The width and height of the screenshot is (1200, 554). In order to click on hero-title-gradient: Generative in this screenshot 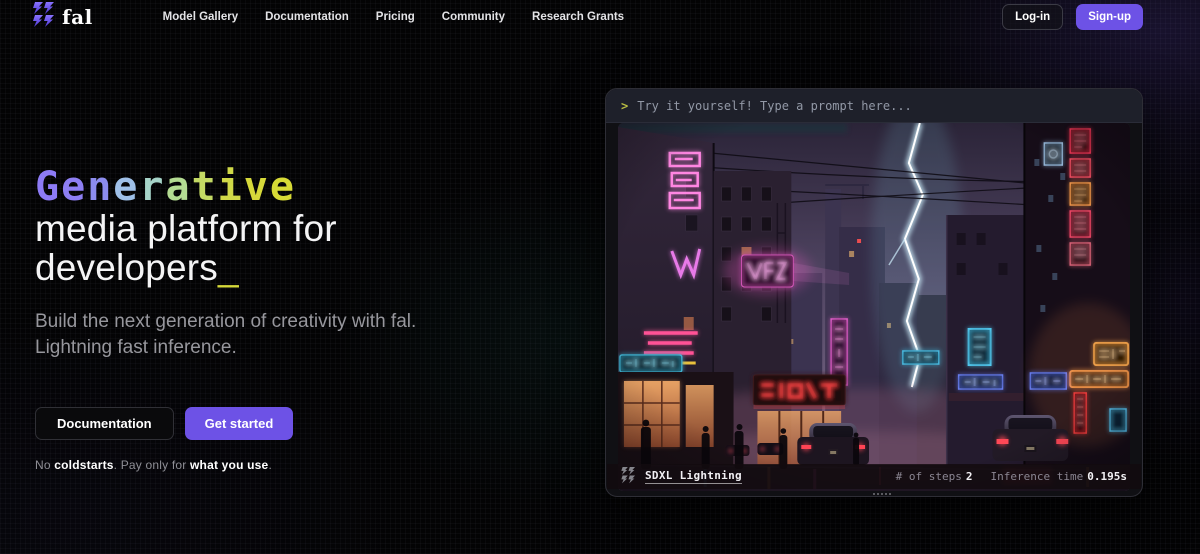, I will do `click(165, 187)`.